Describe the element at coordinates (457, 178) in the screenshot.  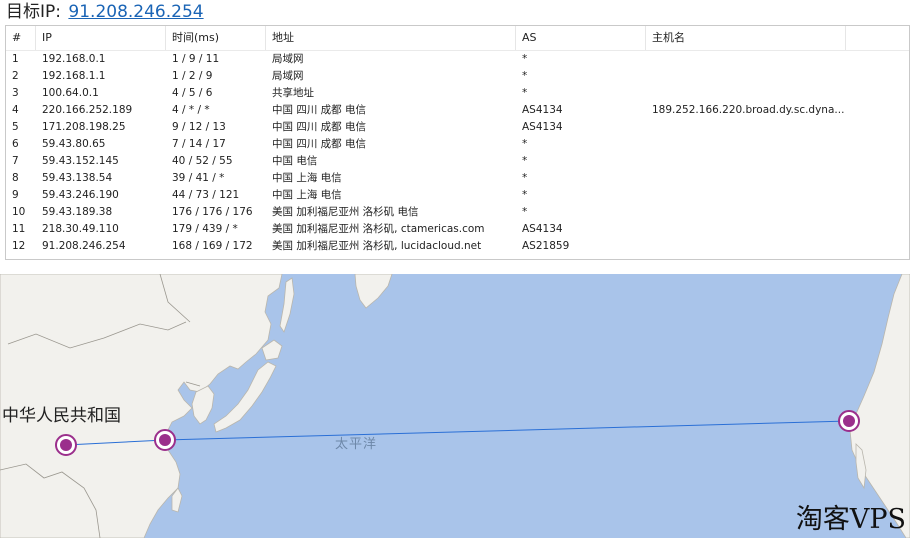
I see `table-row: 8 59.43.138.54 39 / 41 / * 中国 上海 电信 *` at that location.